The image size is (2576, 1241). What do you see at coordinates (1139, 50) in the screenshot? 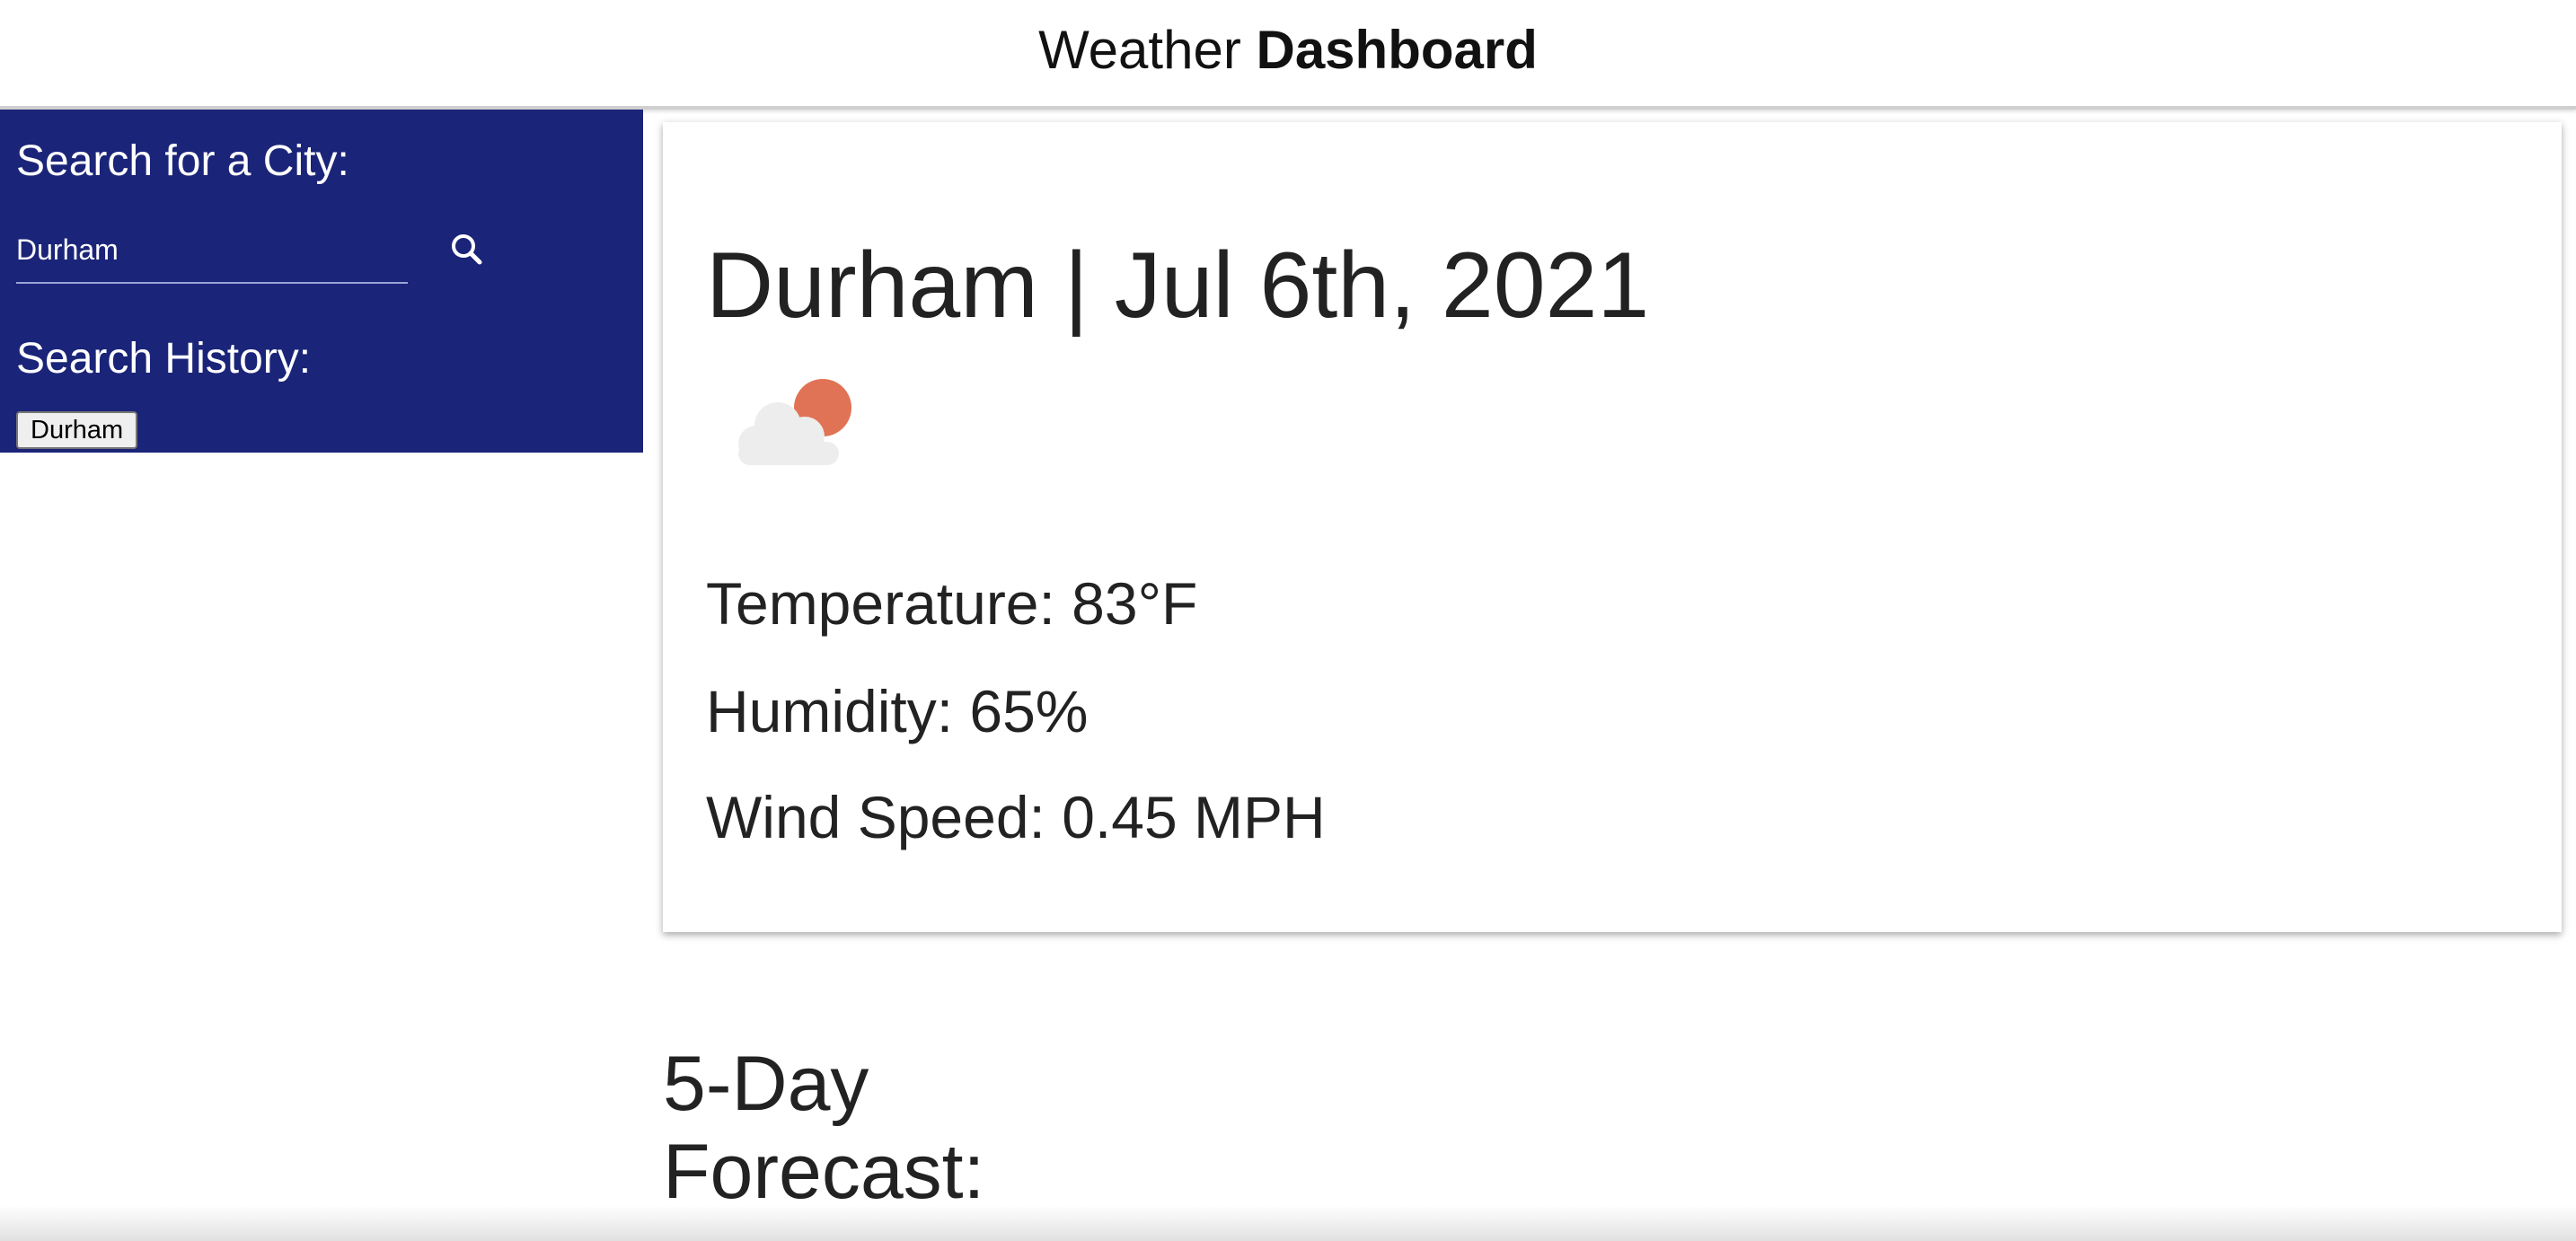
I see `page-title-prefix: Weather` at bounding box center [1139, 50].